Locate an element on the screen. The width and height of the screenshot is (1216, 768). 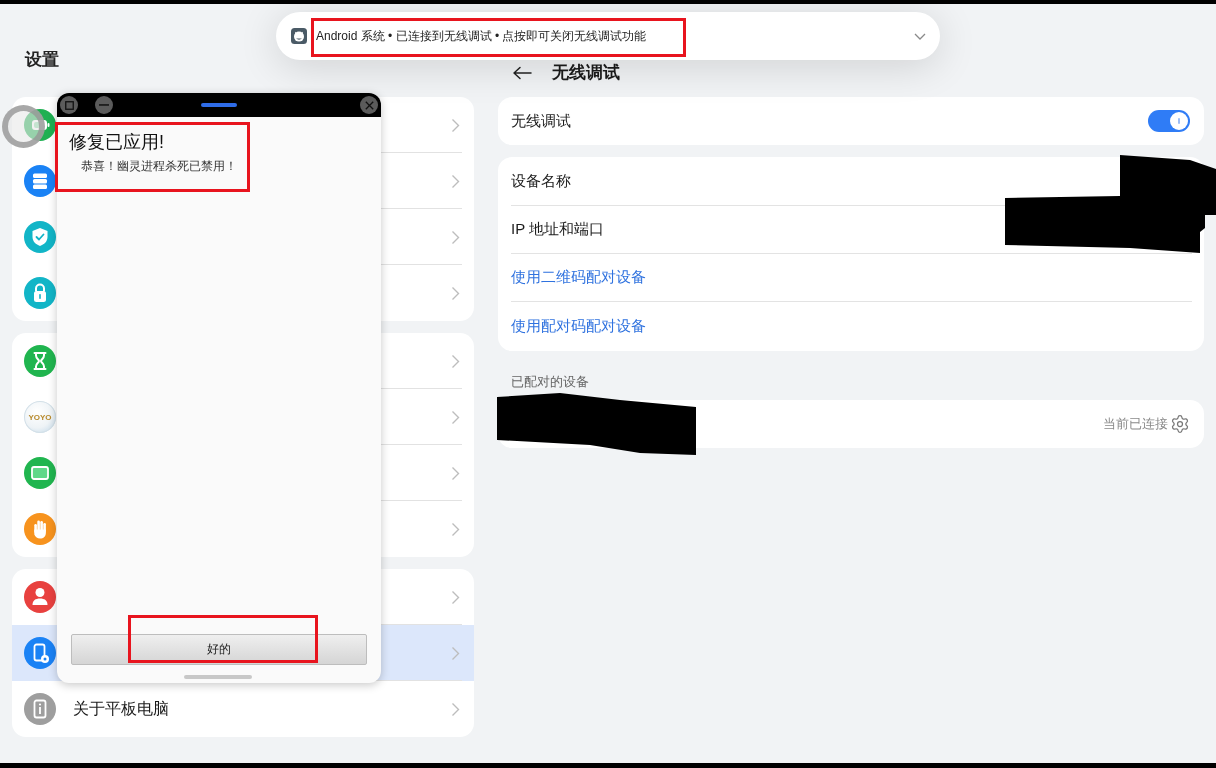
page-title: 无线调试 is located at coordinates (586, 73).